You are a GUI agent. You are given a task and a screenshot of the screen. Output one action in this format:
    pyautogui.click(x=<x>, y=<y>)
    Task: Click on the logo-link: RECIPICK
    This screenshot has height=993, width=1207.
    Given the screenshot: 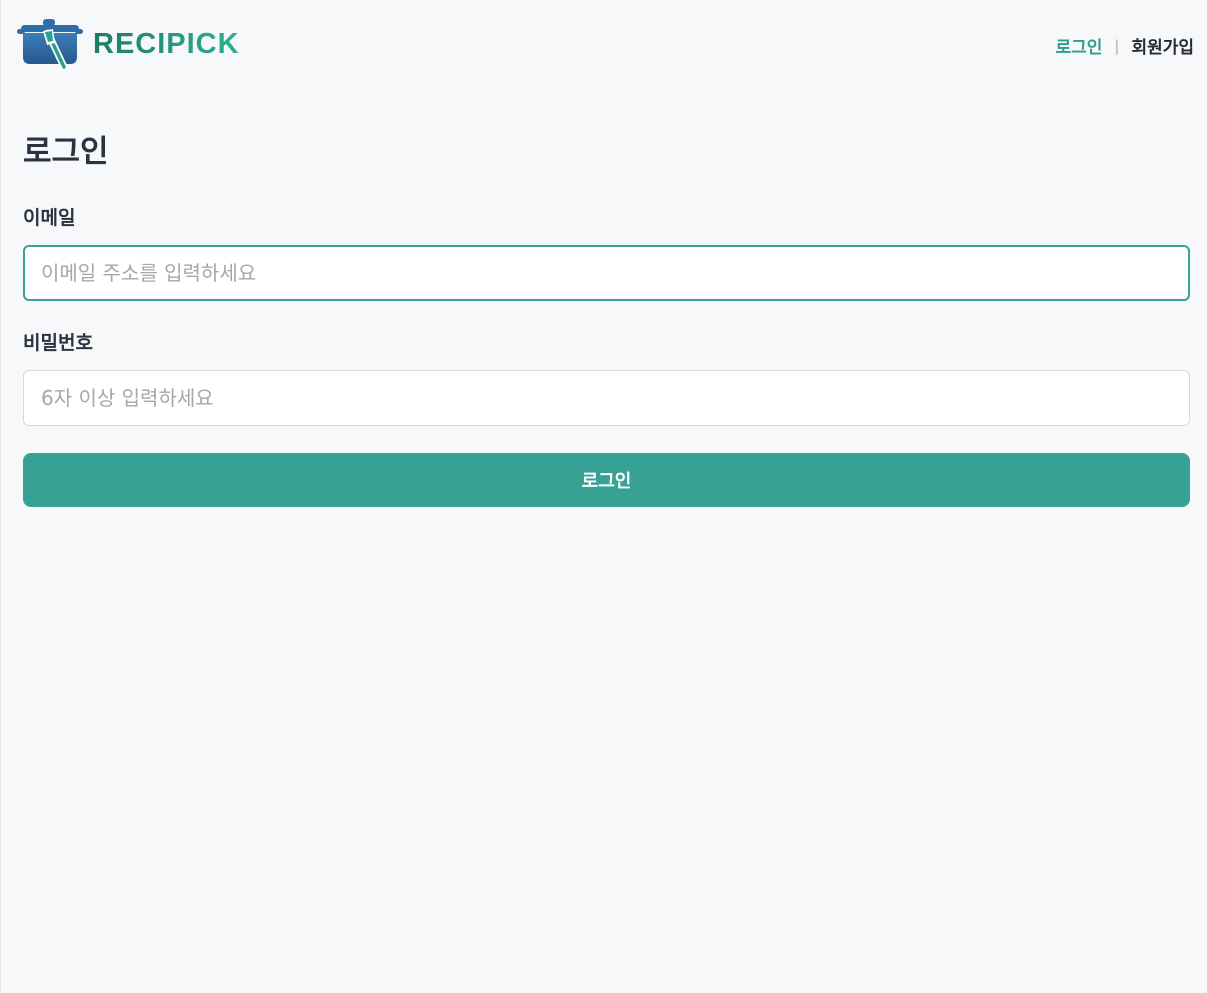 What is the action you would take?
    pyautogui.click(x=128, y=44)
    